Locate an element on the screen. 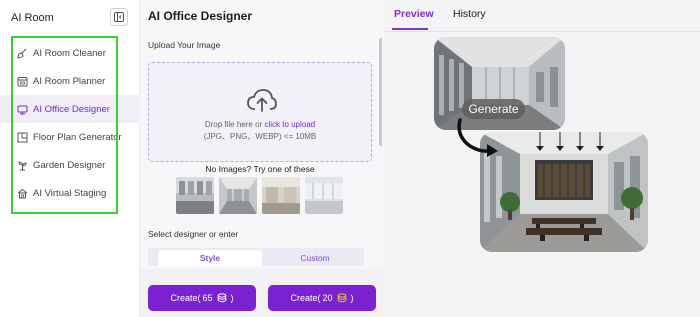  page-title: AI Office Designer is located at coordinates (200, 16).